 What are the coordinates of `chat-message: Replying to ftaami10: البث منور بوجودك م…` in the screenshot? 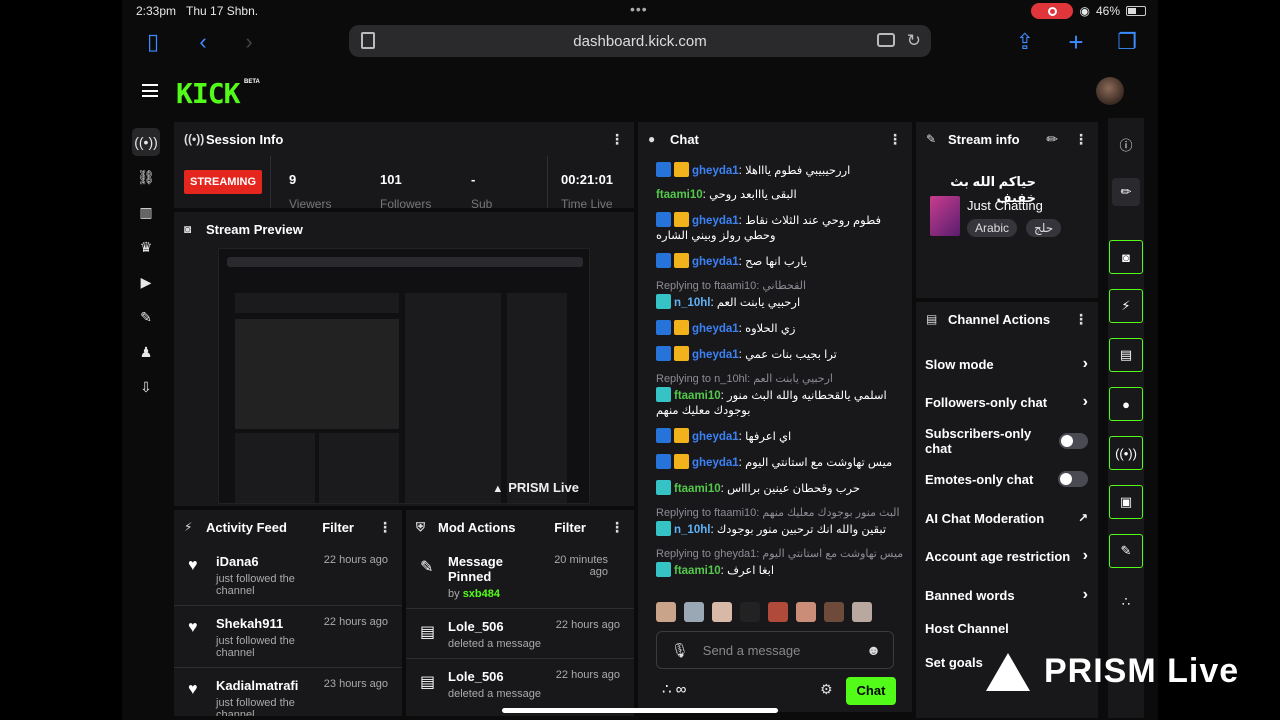 It's located at (780, 522).